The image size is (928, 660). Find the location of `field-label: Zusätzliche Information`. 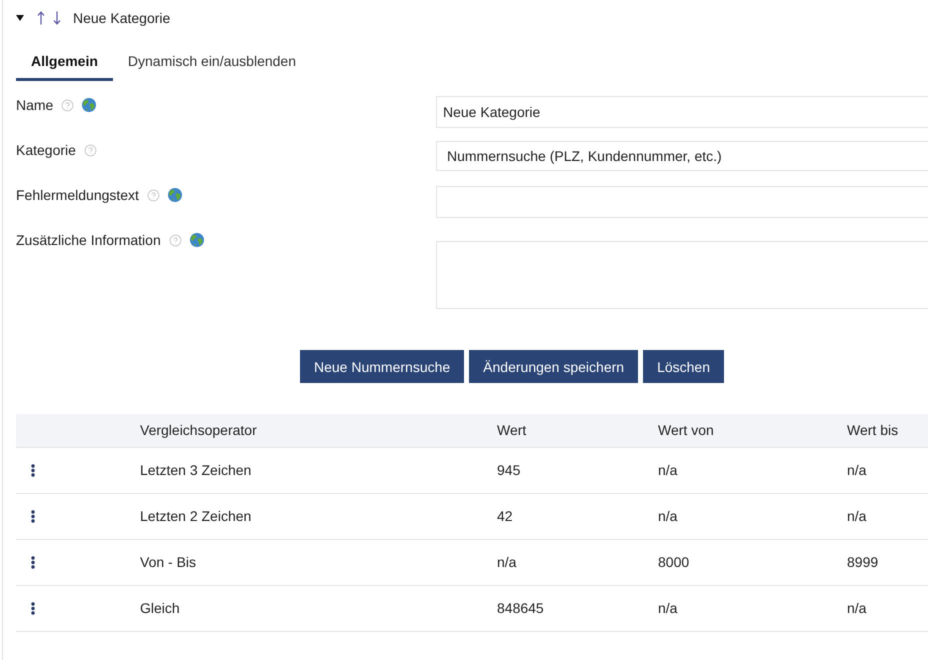

field-label: Zusätzliche Information is located at coordinates (88, 240).